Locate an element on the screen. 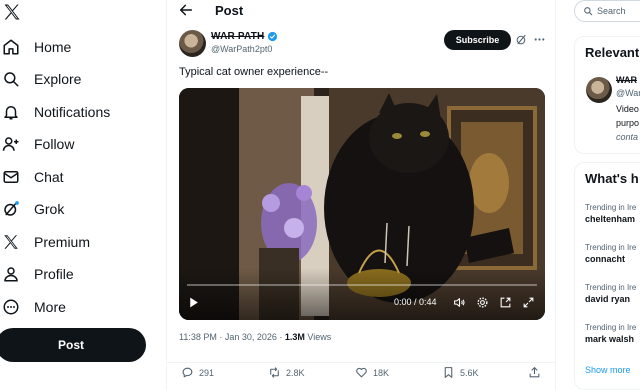  video-time: 0:00 / 0:44 is located at coordinates (415, 302).